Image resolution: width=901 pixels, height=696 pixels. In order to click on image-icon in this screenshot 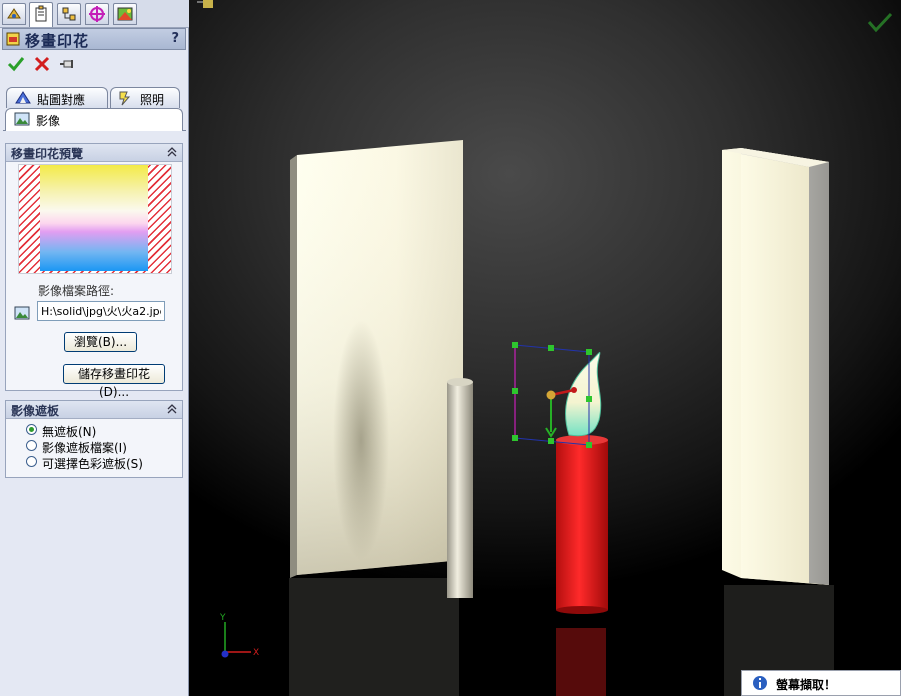, I will do `click(22, 119)`.